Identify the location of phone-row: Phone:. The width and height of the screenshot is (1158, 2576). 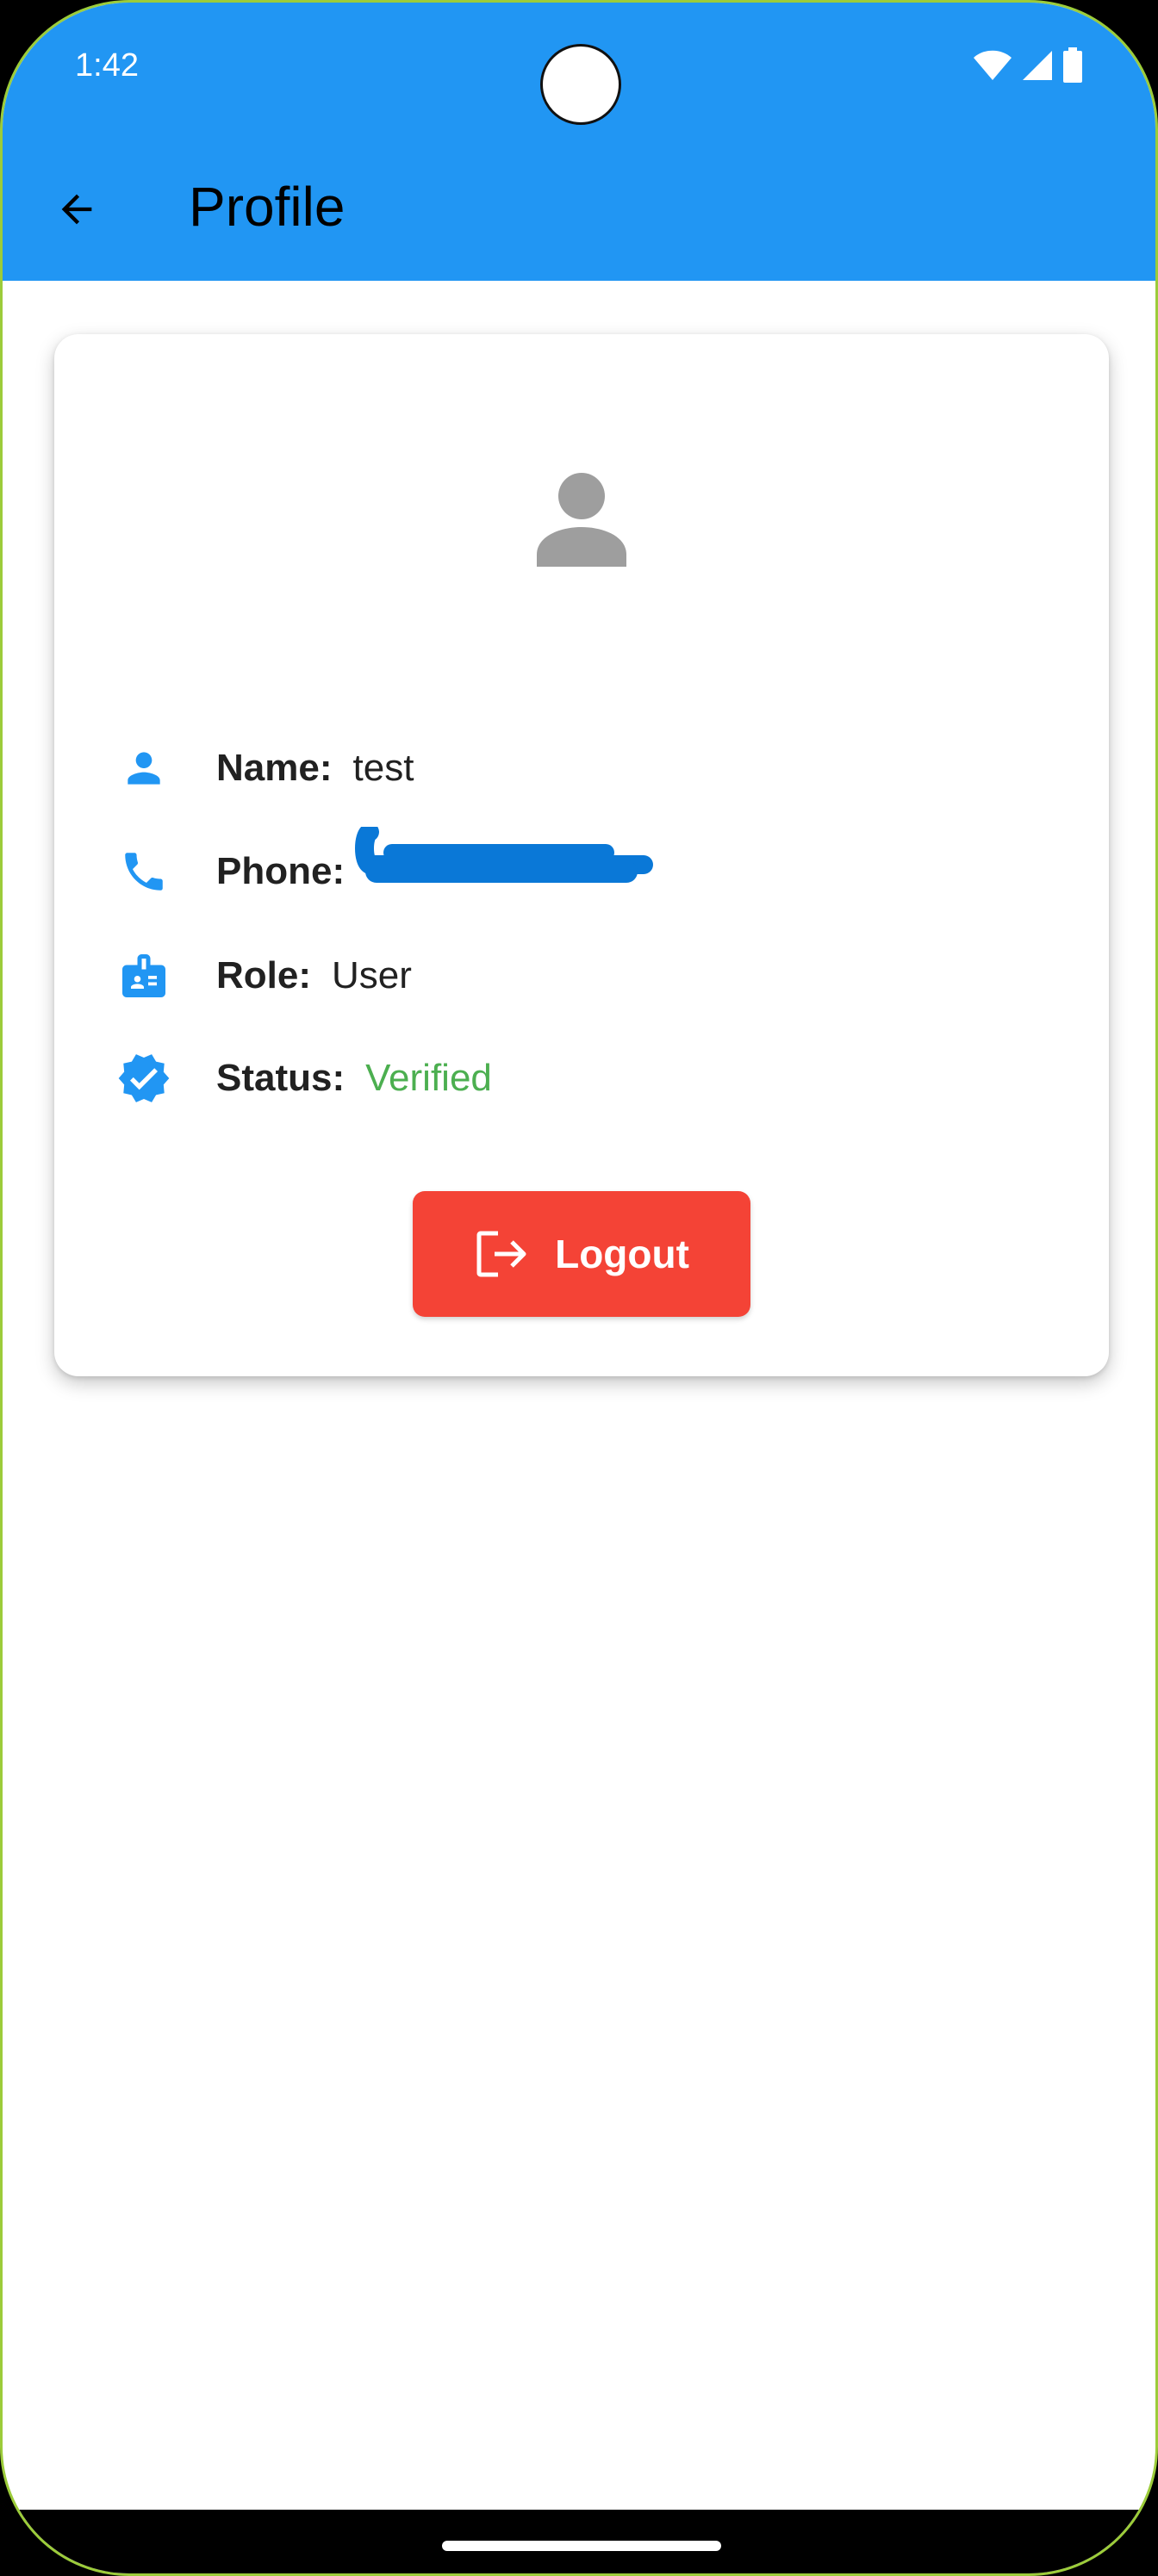
(240, 871).